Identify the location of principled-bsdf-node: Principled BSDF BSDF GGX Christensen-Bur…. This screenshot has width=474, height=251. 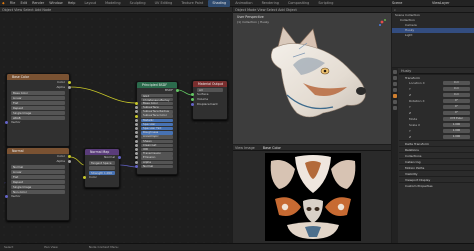
(157, 128).